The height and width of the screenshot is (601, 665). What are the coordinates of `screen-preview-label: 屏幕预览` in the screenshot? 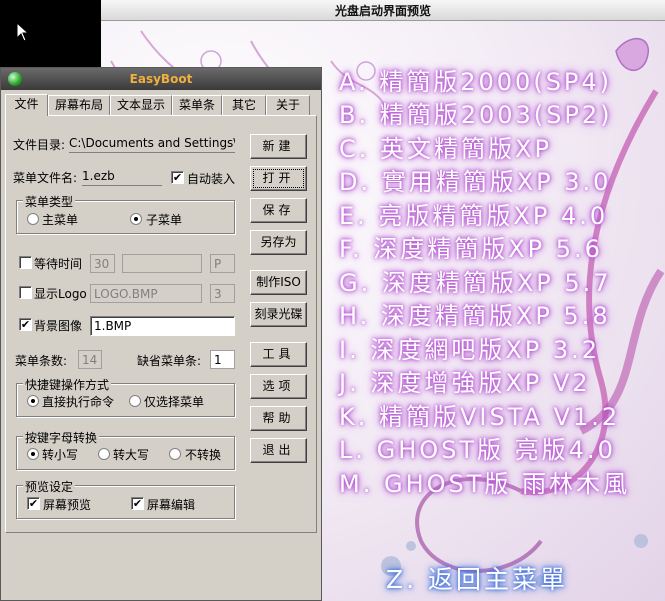 It's located at (67, 505).